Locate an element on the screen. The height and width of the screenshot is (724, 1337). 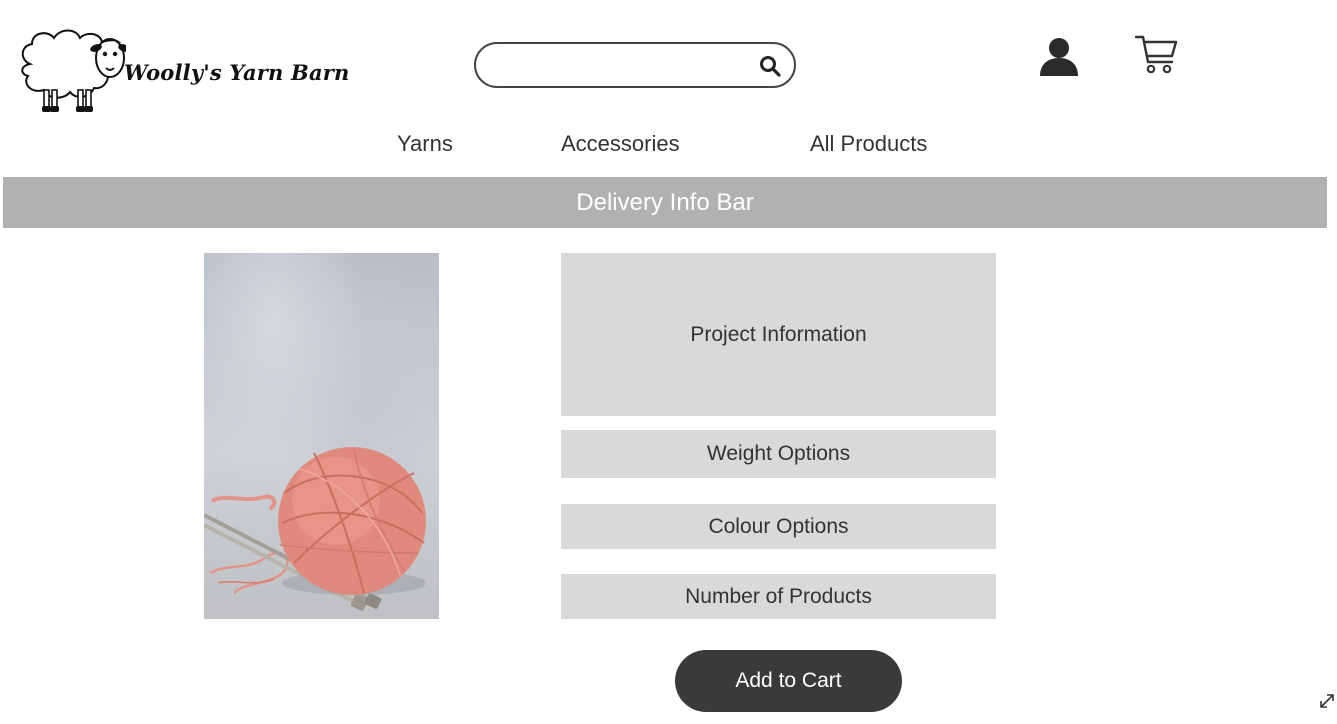
expand-icon is located at coordinates (1327, 701).